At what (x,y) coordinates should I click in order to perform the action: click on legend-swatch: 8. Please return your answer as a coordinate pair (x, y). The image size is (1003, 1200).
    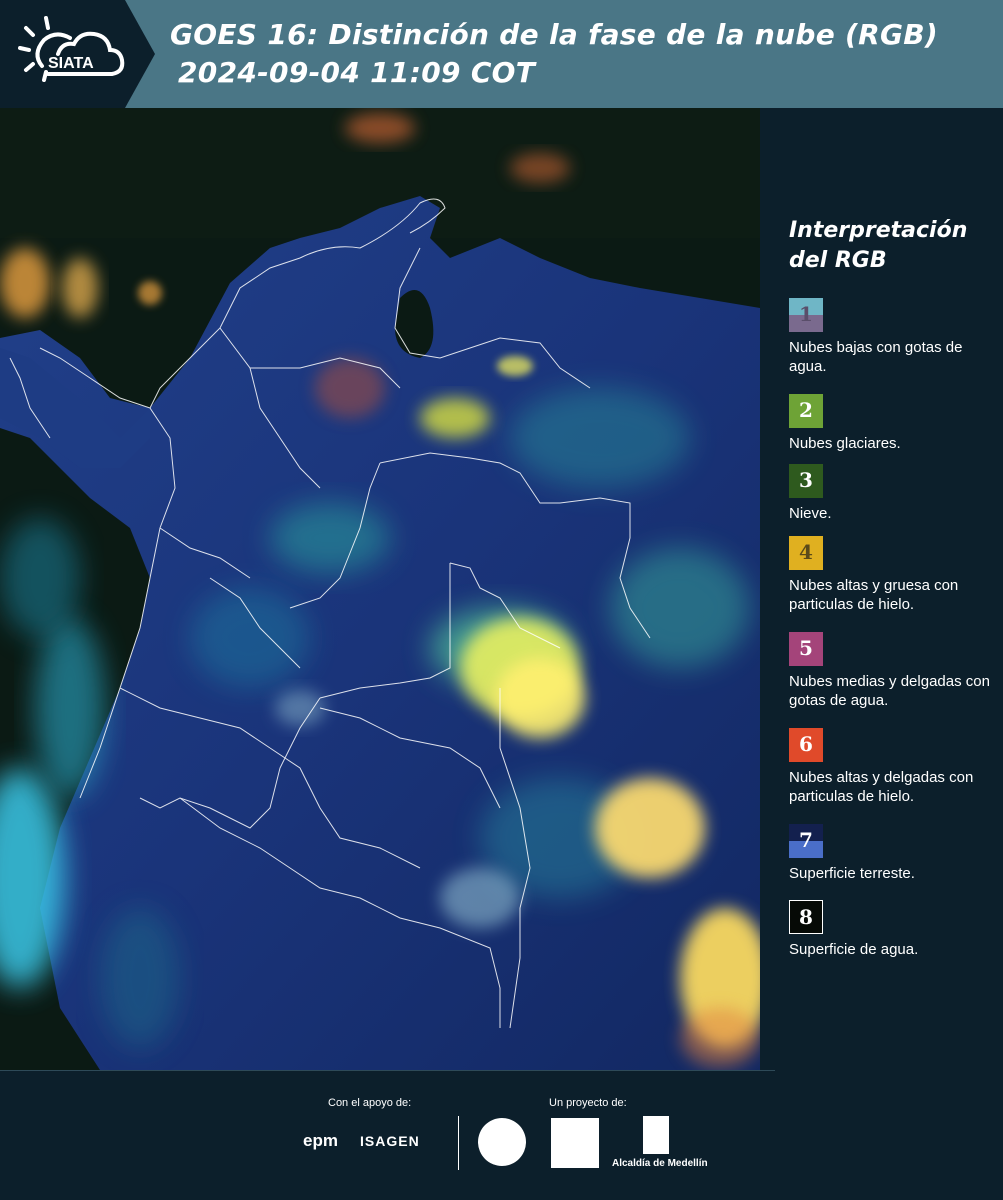
    Looking at the image, I should click on (806, 917).